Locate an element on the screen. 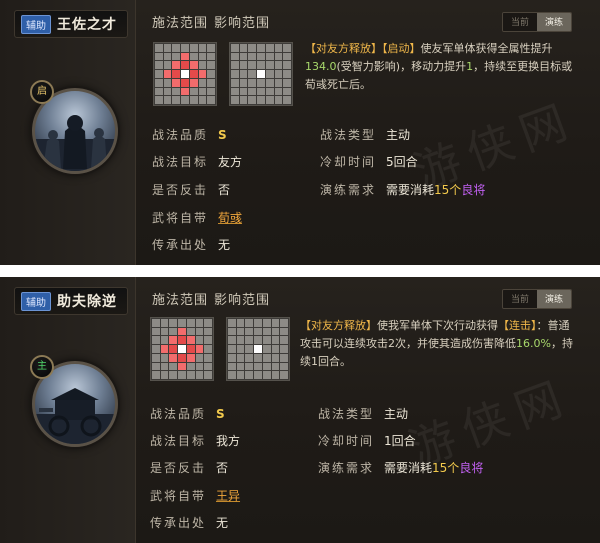 The image size is (600, 543). cast-range-grid is located at coordinates (185, 74).